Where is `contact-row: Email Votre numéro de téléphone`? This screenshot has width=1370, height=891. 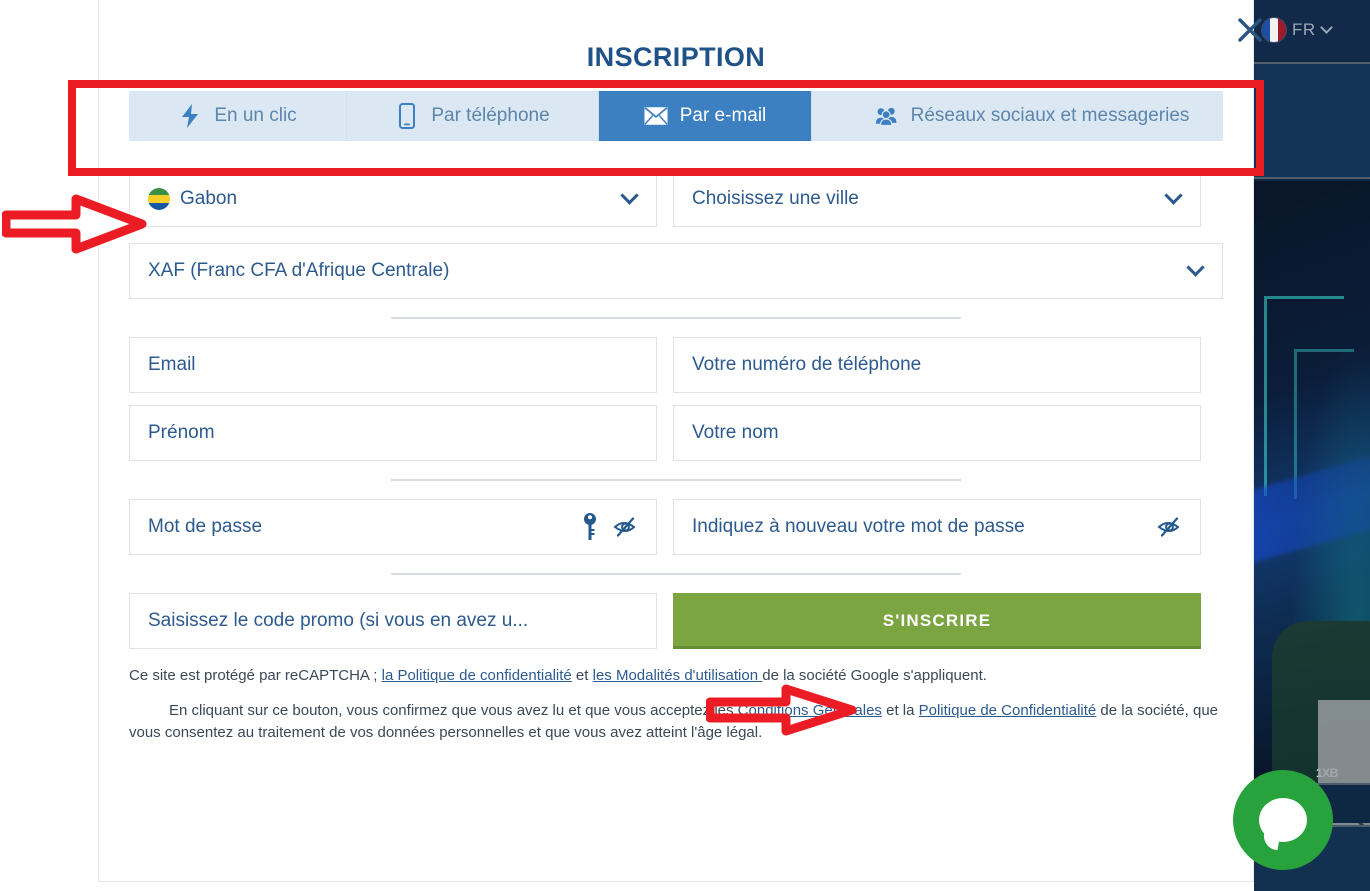
contact-row: Email Votre numéro de téléphone is located at coordinates (676, 365).